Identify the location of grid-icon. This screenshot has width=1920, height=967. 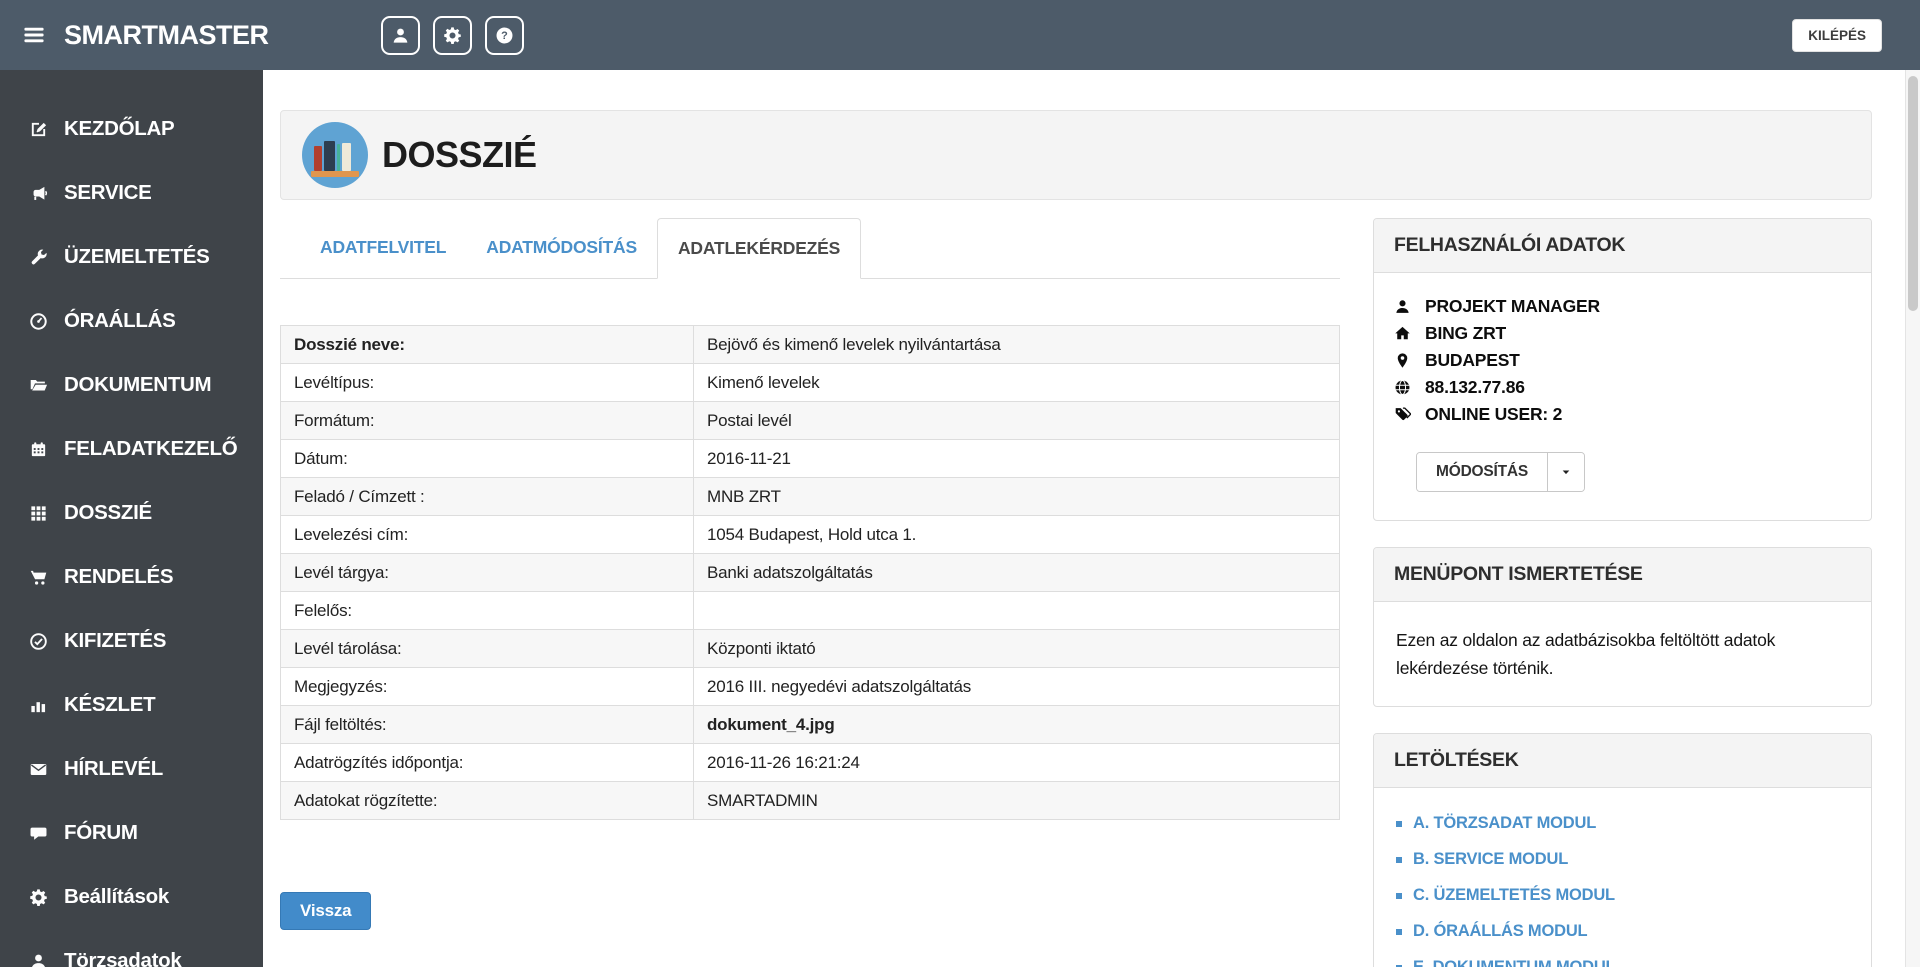
(38, 513).